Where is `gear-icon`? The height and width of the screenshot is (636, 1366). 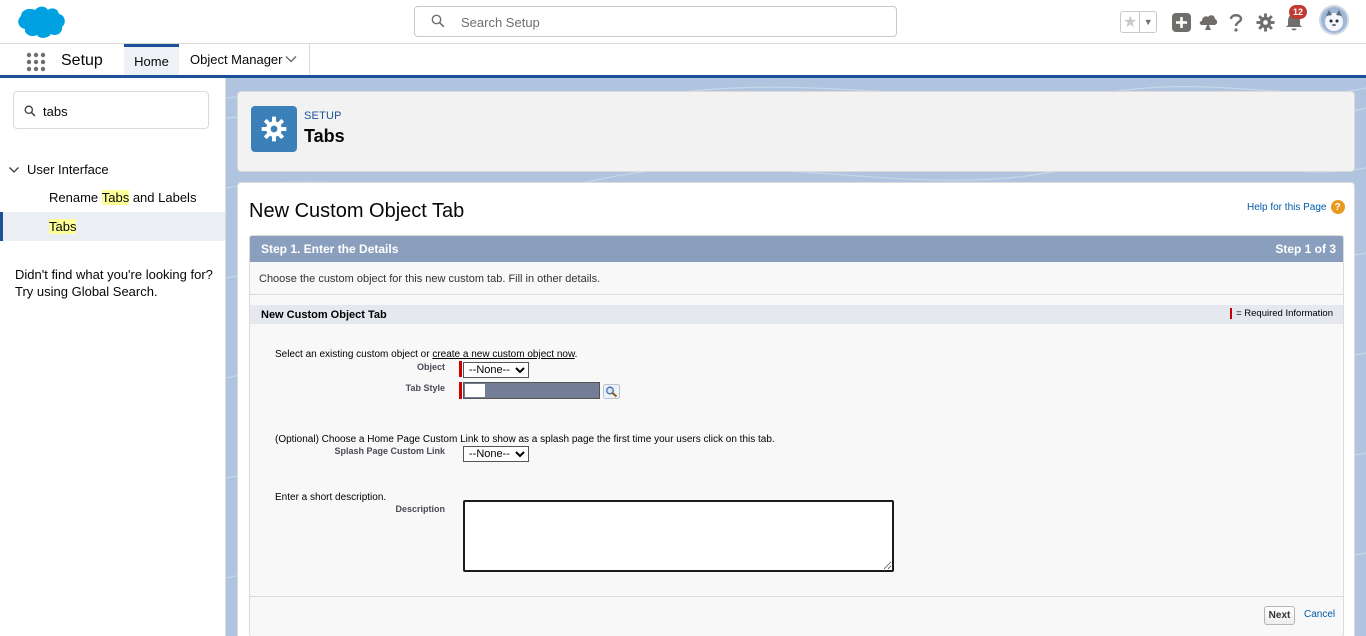
gear-icon is located at coordinates (1265, 22).